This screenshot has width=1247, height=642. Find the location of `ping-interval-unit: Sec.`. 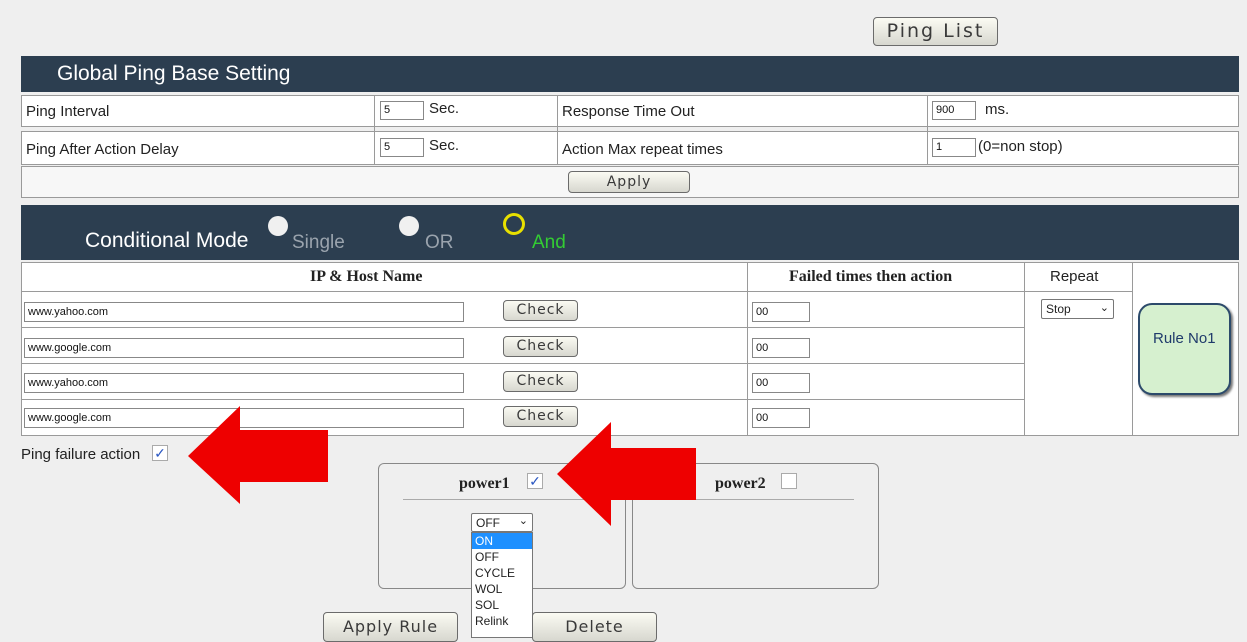

ping-interval-unit: Sec. is located at coordinates (444, 108).